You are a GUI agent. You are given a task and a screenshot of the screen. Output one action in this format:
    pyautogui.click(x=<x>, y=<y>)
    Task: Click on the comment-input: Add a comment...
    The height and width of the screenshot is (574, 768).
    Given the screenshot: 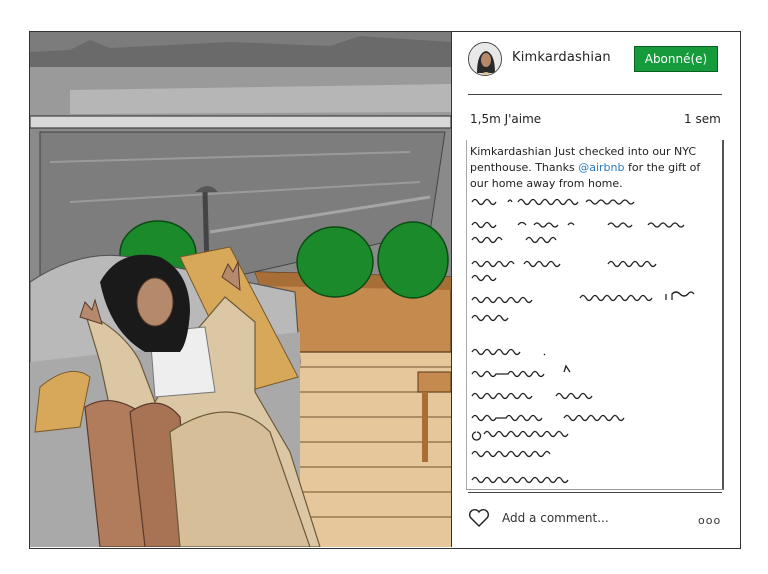 What is the action you would take?
    pyautogui.click(x=555, y=518)
    